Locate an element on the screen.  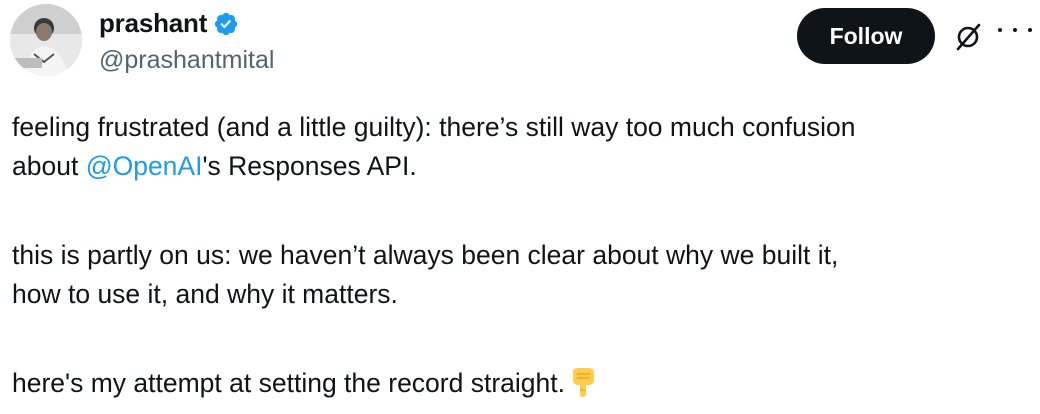
backhand-index-pointing-down-emoji is located at coordinates (583, 382).